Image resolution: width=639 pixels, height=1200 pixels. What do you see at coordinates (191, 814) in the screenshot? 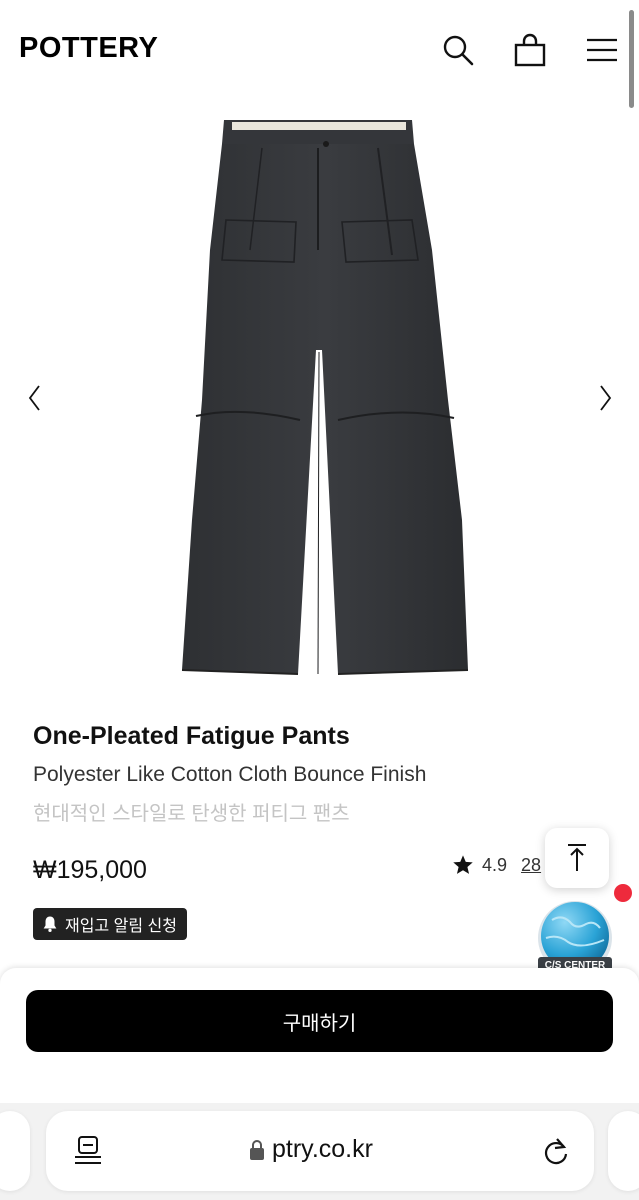
I see `product-description: 현대적인 스타일로 탄생한 퍼티그 팬츠` at bounding box center [191, 814].